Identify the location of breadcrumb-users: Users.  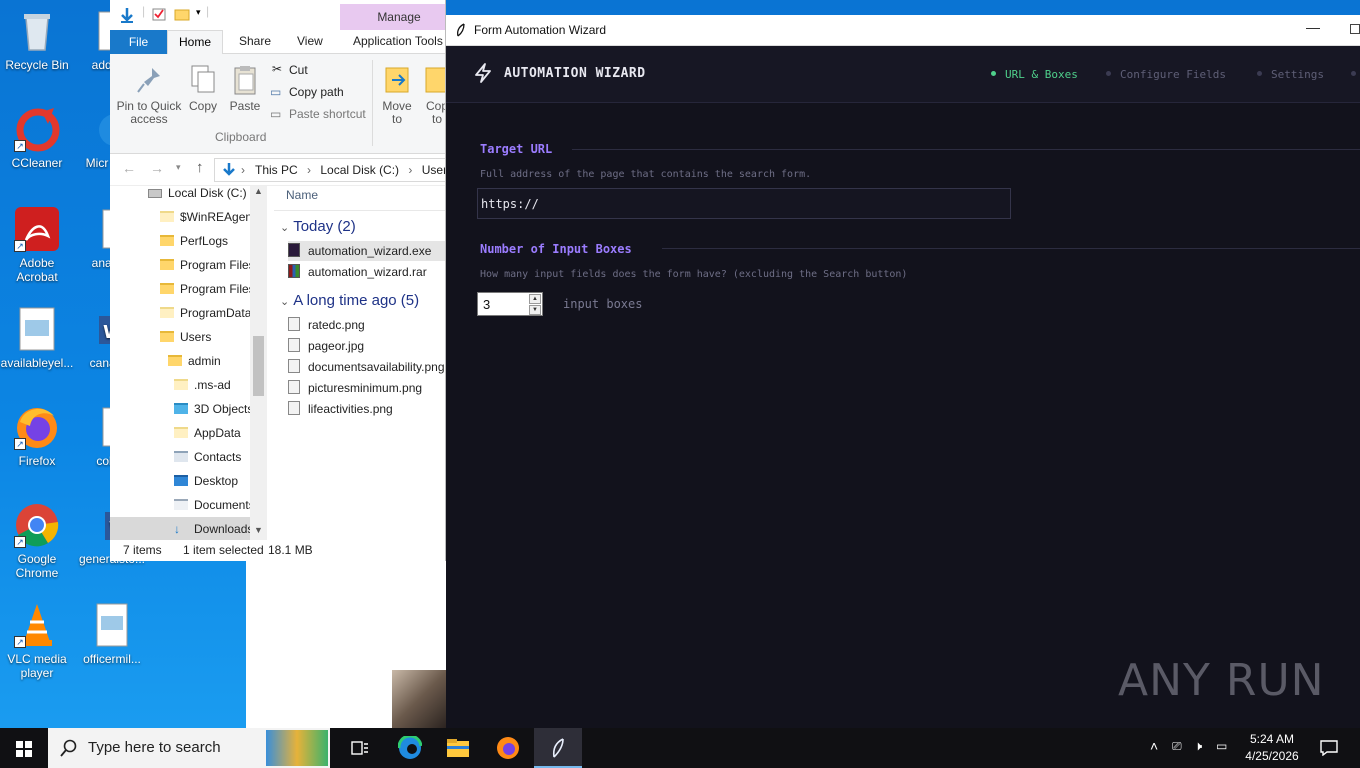
(433, 170).